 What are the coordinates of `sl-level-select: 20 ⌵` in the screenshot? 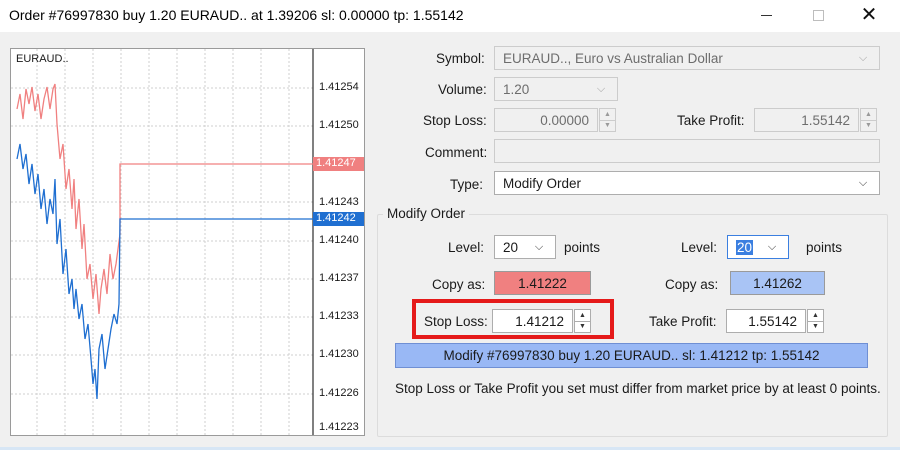 It's located at (525, 247).